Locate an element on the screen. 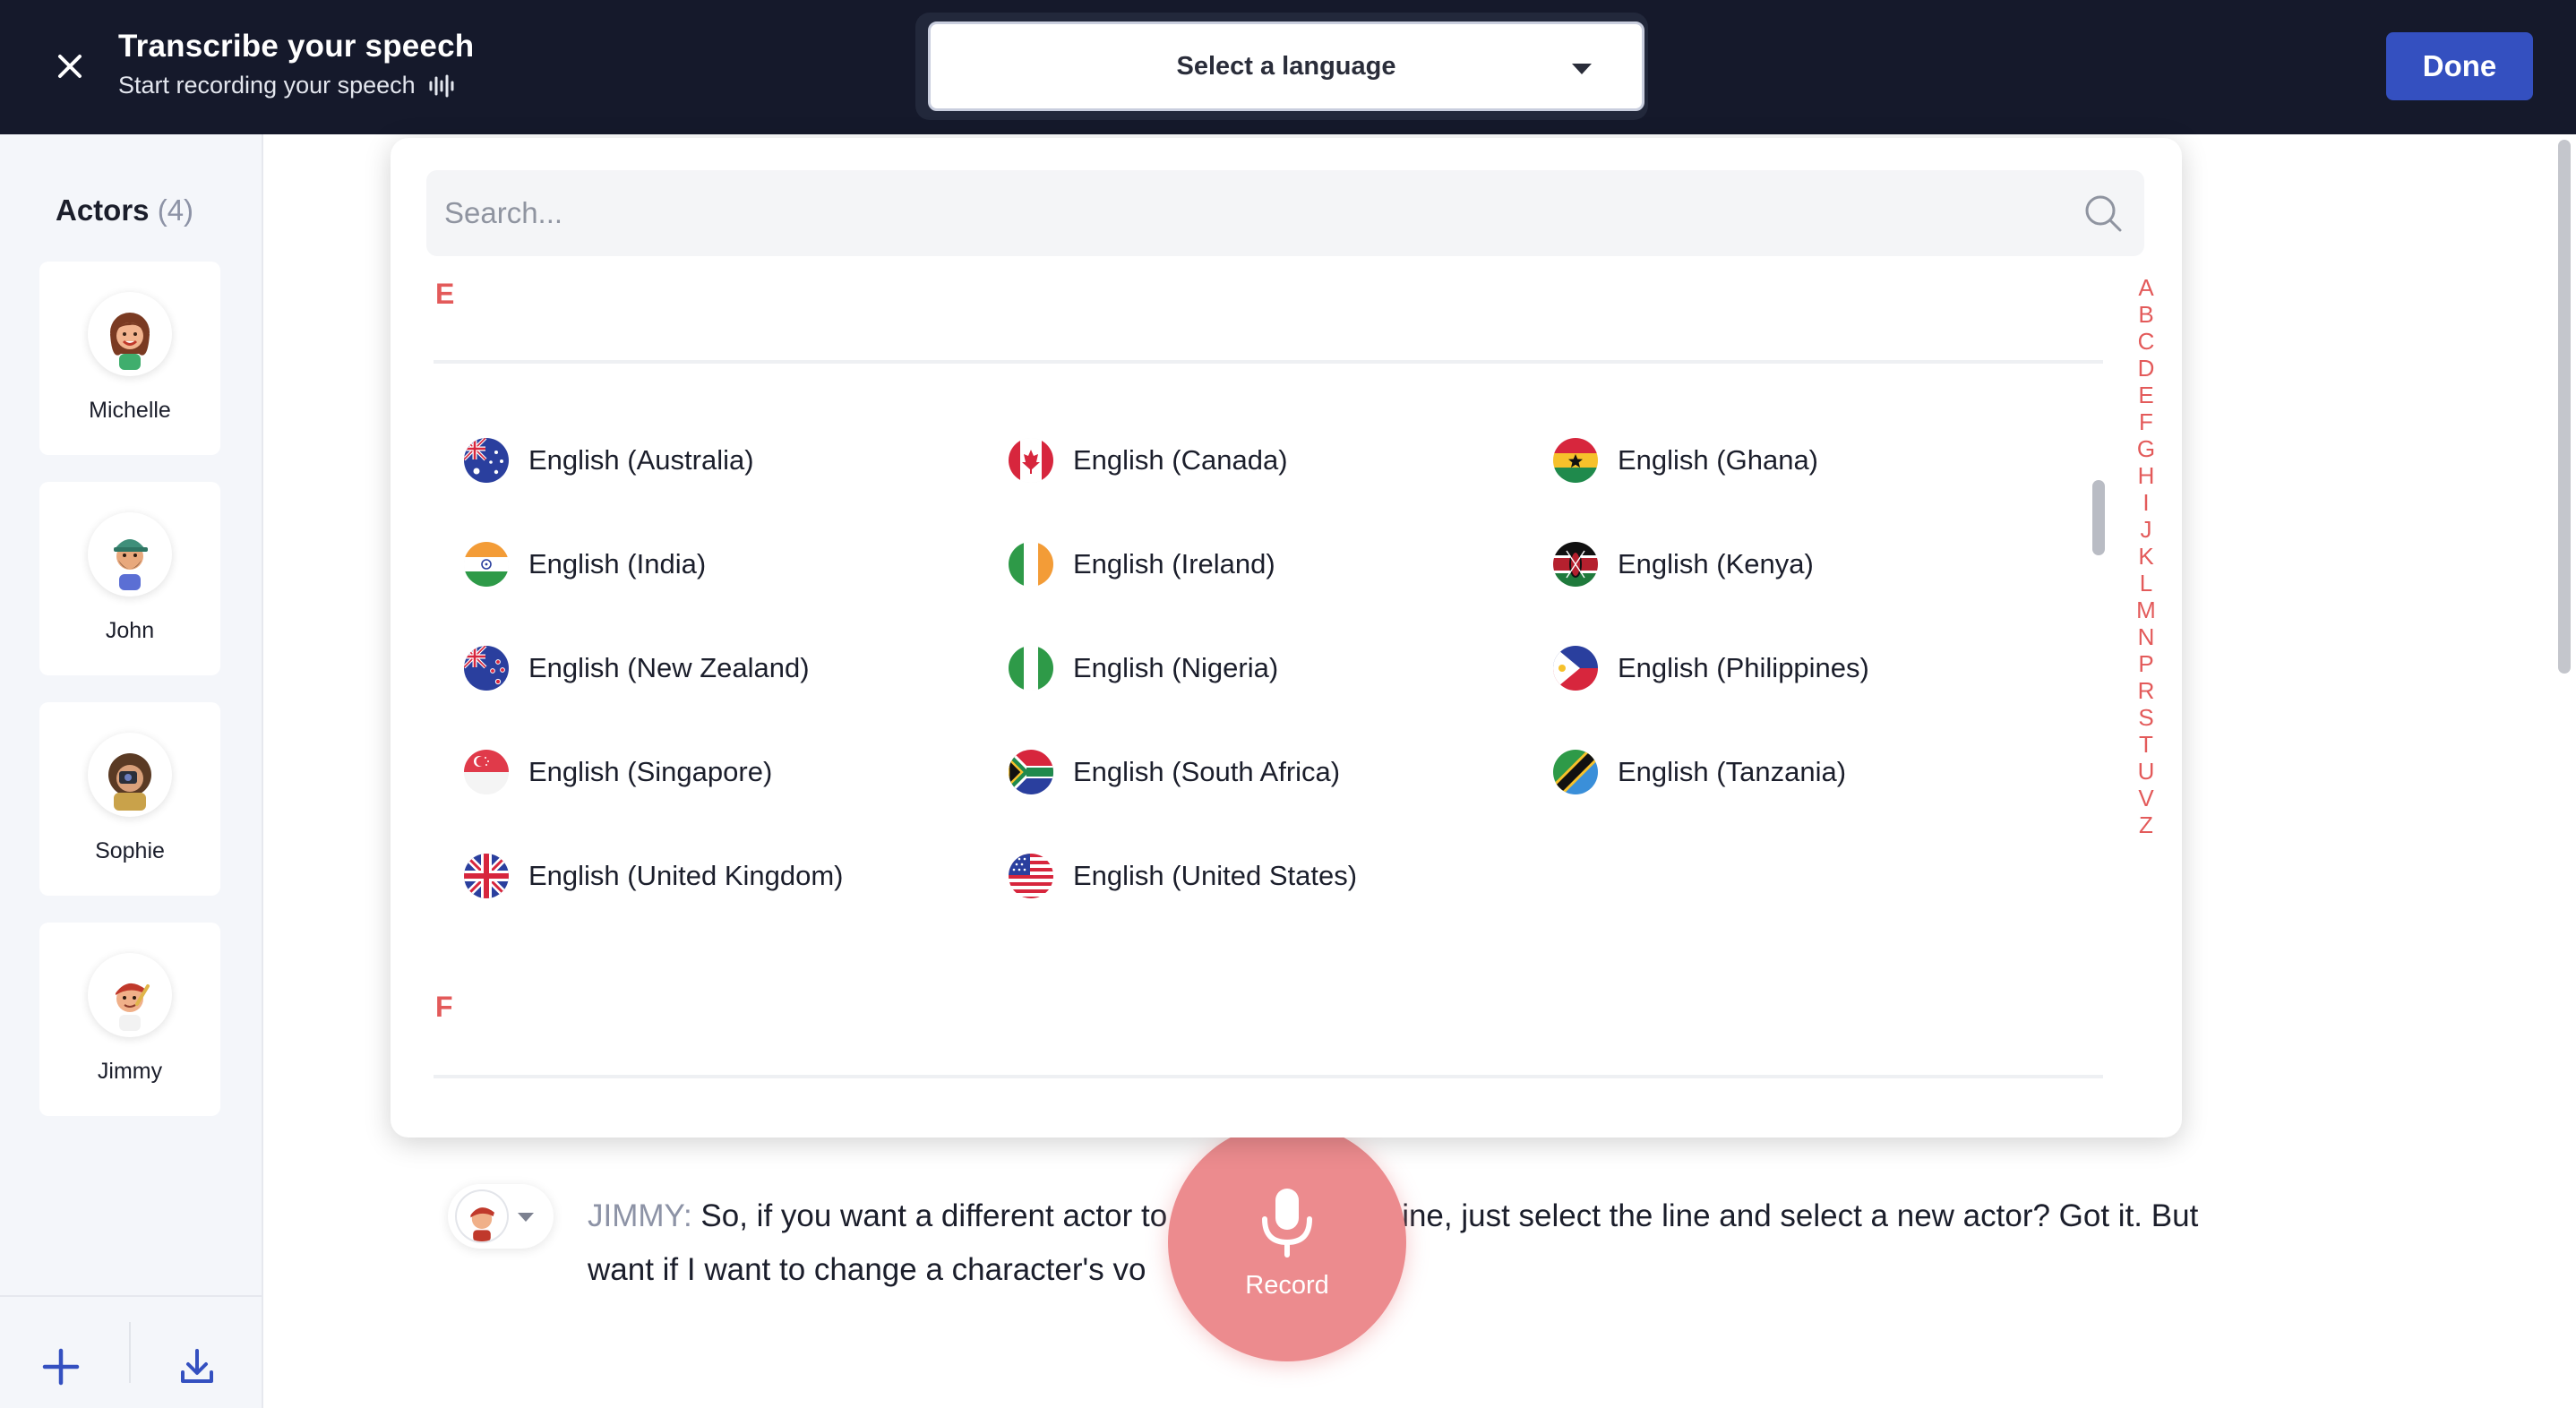 This screenshot has height=1408, width=2576. alphabet-index-letter: R is located at coordinates (2146, 690).